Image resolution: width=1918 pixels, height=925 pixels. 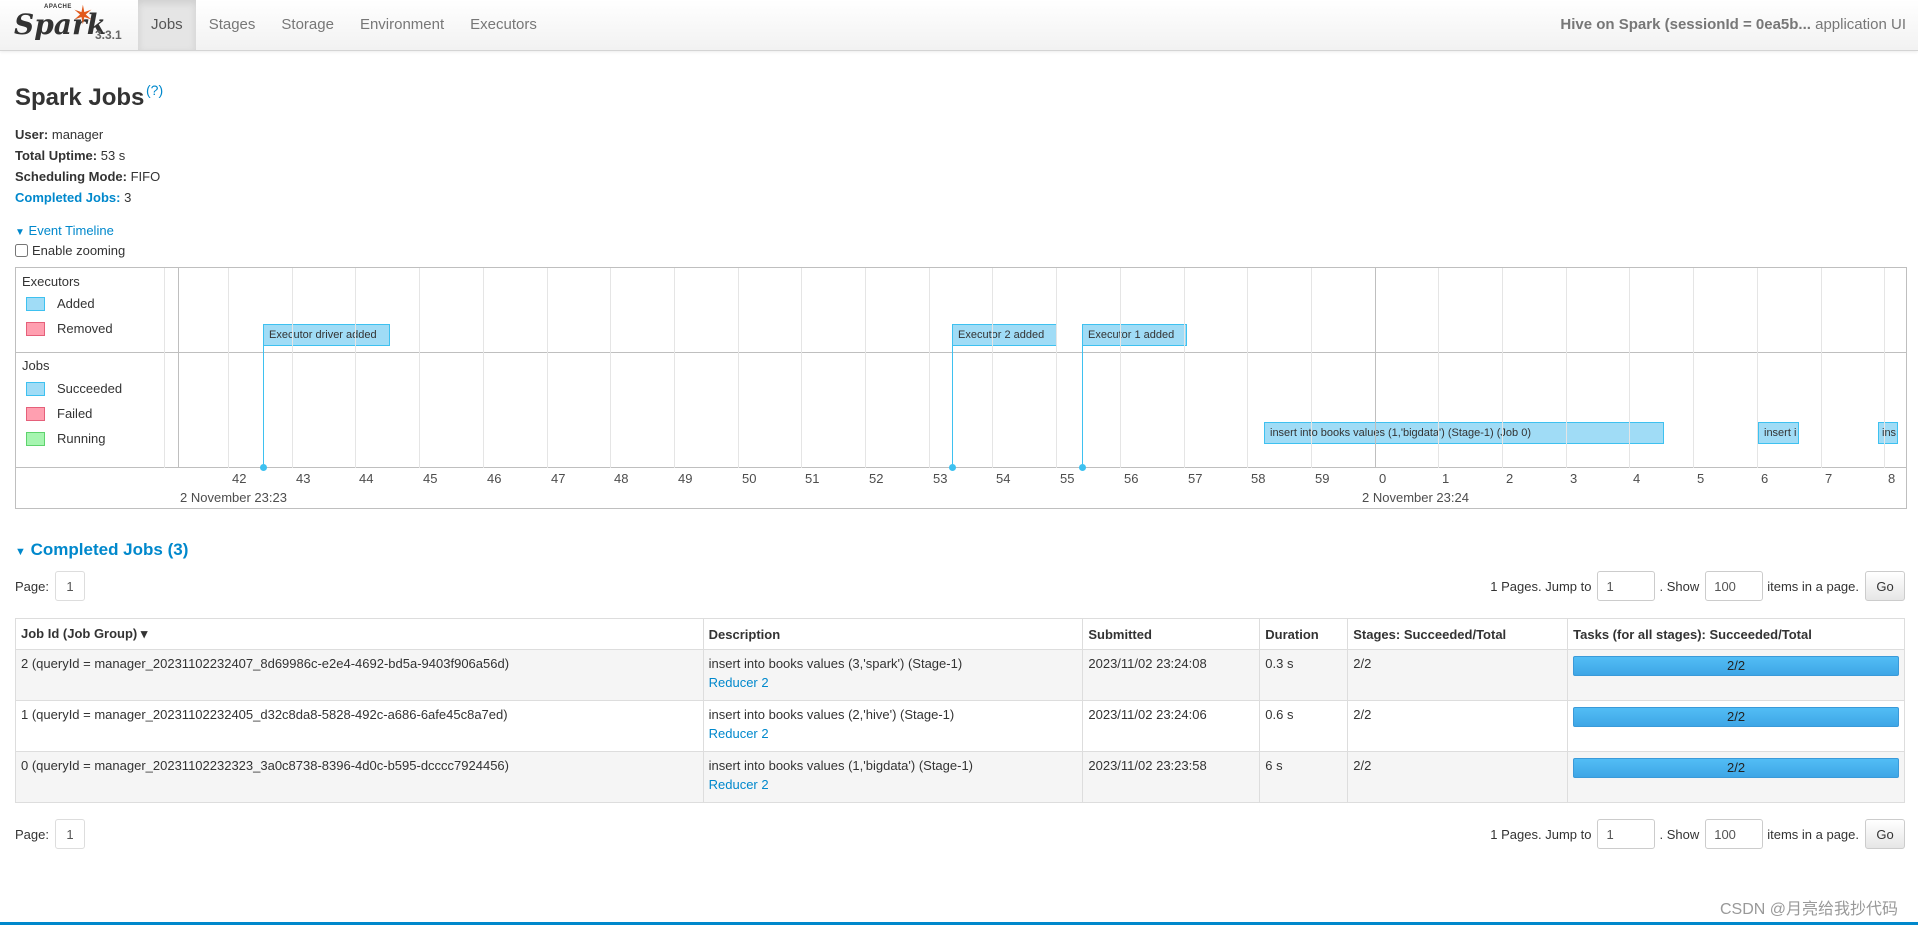 I want to click on zoom-control: Enable zooming, so click(x=70, y=250).